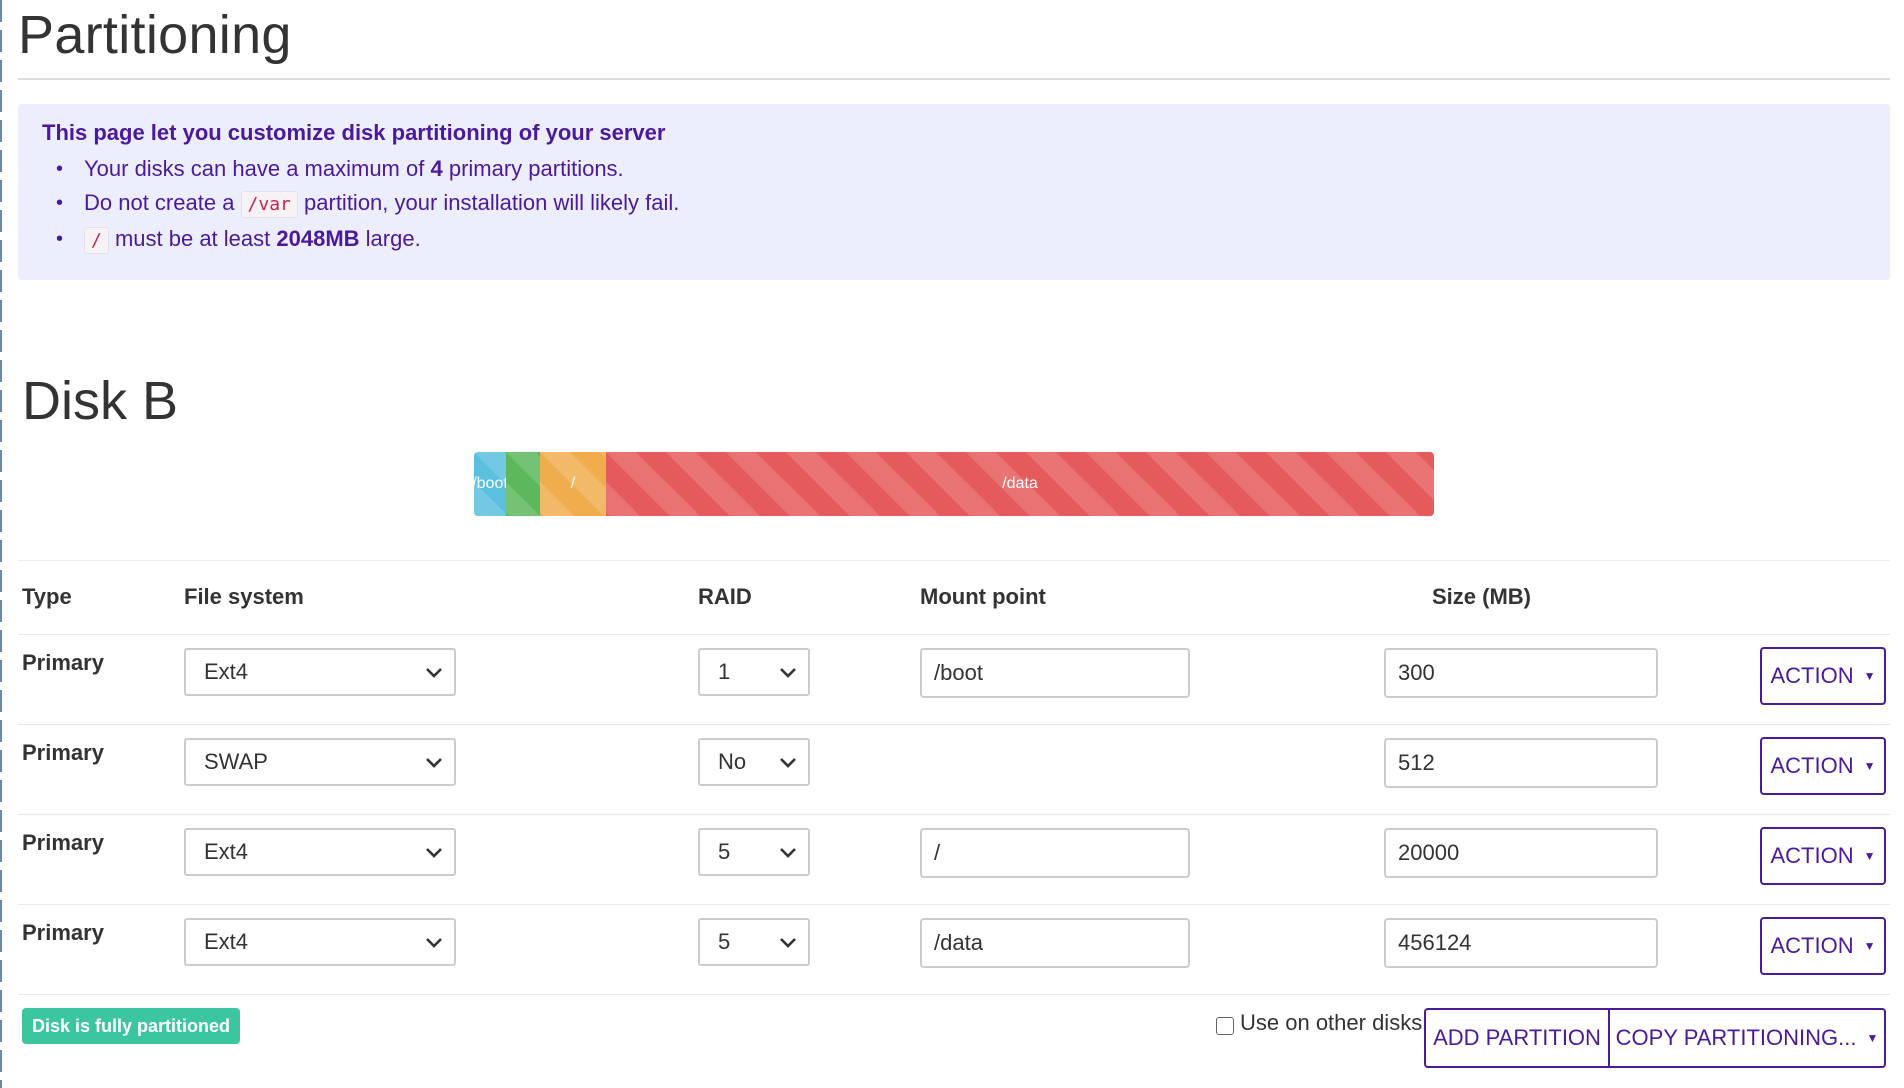  I want to click on raid-select: 1, so click(754, 672).